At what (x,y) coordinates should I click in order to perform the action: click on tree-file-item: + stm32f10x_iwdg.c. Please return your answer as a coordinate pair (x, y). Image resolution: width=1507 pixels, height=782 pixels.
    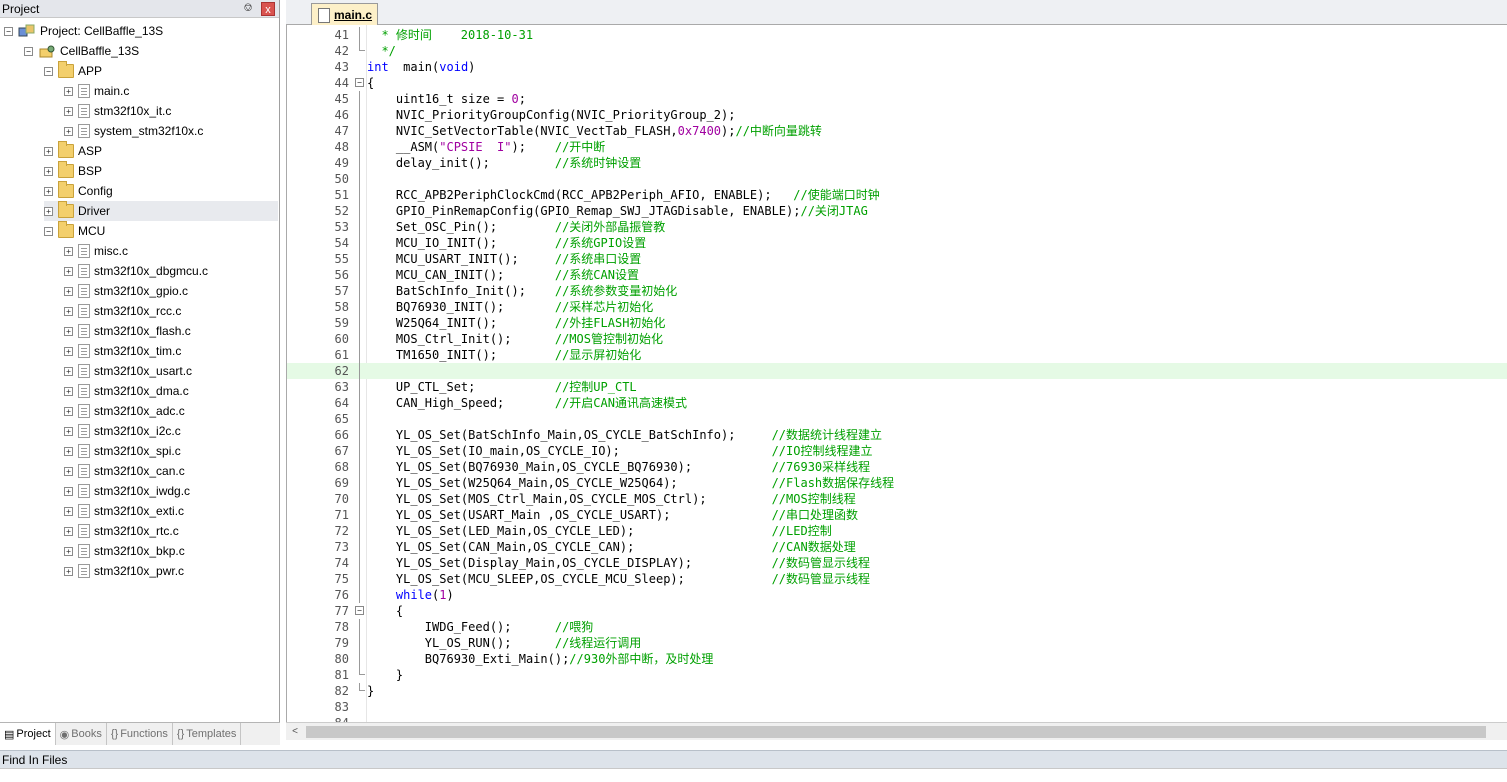
    Looking at the image, I should click on (127, 491).